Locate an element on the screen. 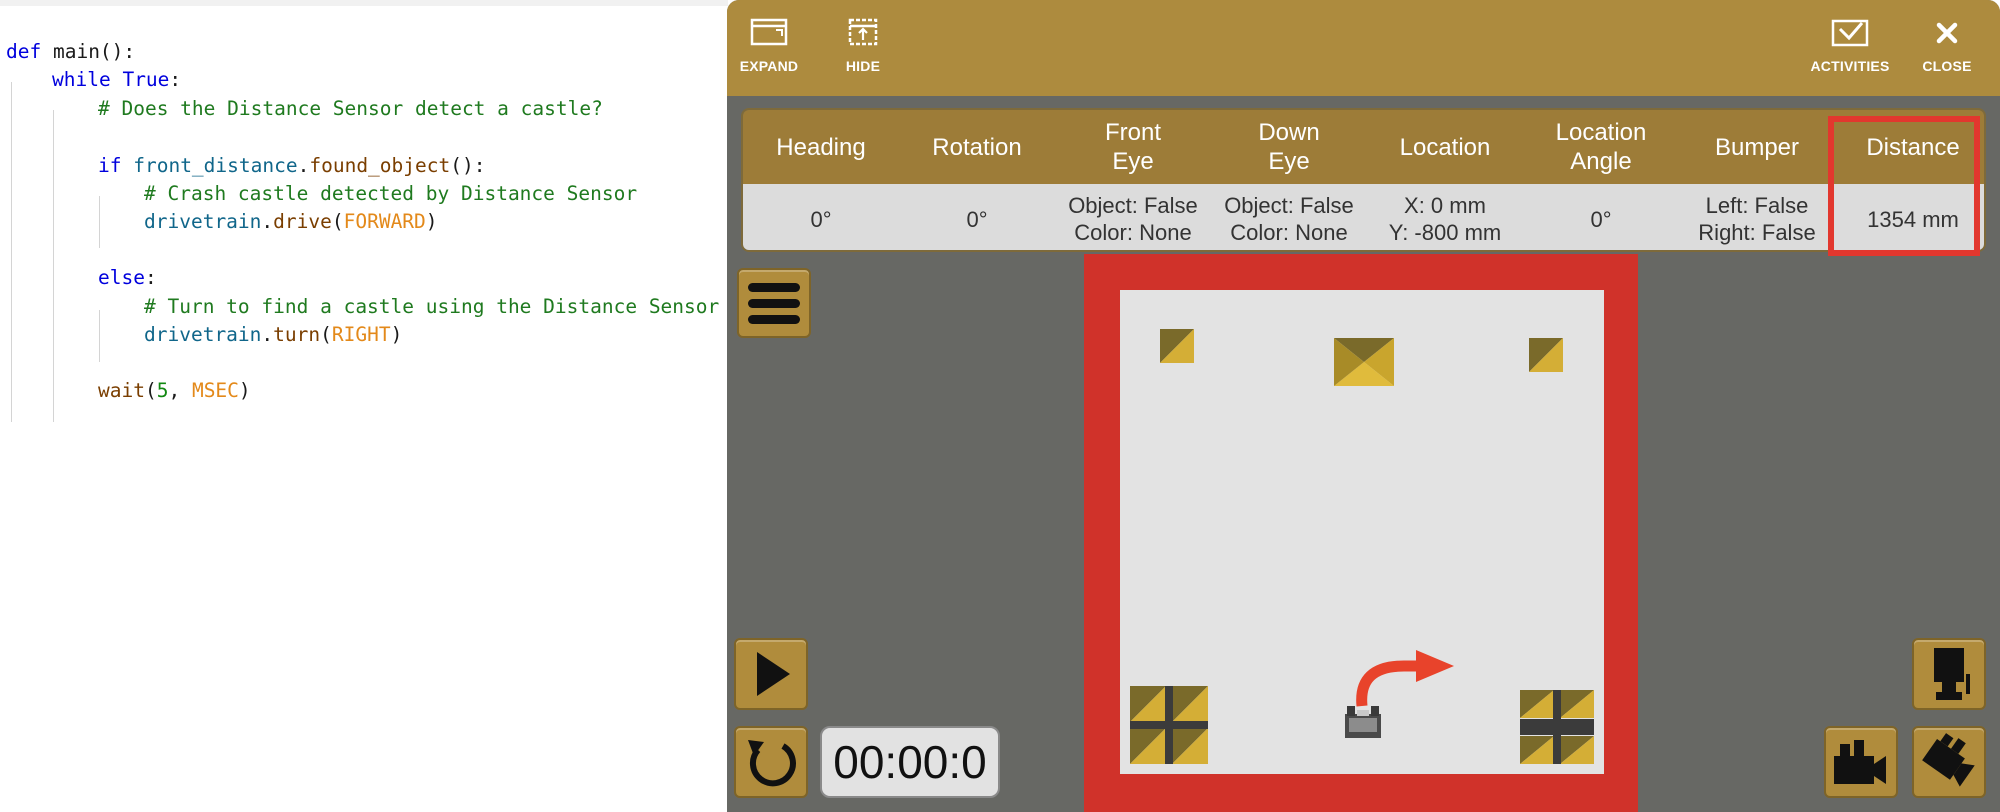  value-front-eye: Object: False Color: None is located at coordinates (1133, 219).